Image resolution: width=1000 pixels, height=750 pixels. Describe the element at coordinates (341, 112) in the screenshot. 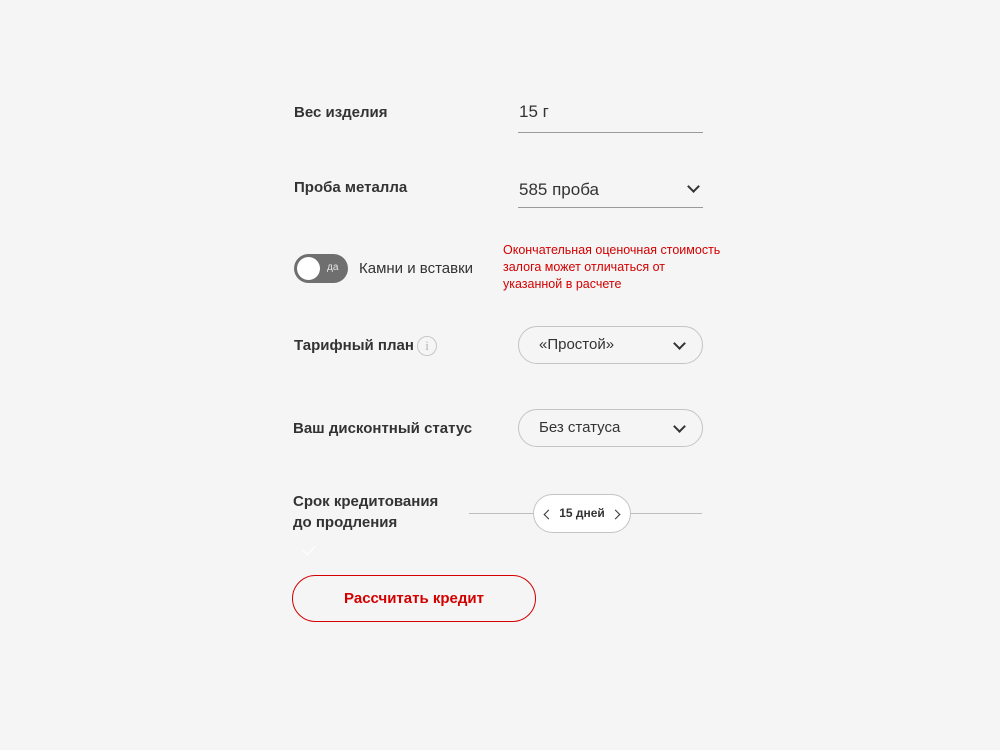

I see `weight-label: Вес изделия` at that location.